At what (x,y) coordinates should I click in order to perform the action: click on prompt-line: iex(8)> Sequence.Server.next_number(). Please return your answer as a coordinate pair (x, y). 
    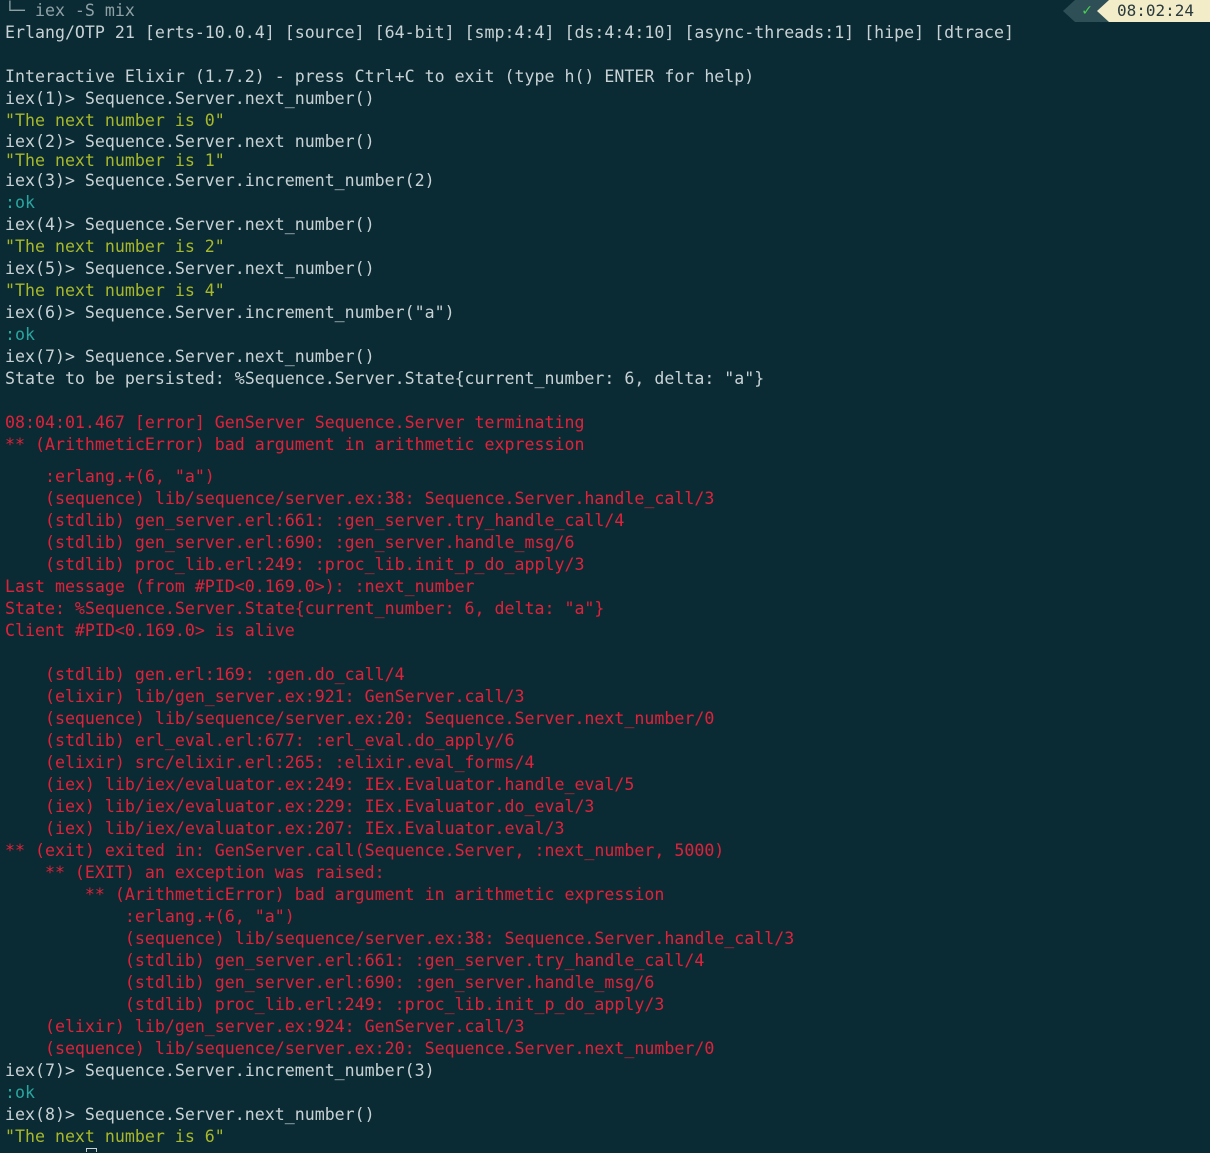
    Looking at the image, I should click on (190, 1114).